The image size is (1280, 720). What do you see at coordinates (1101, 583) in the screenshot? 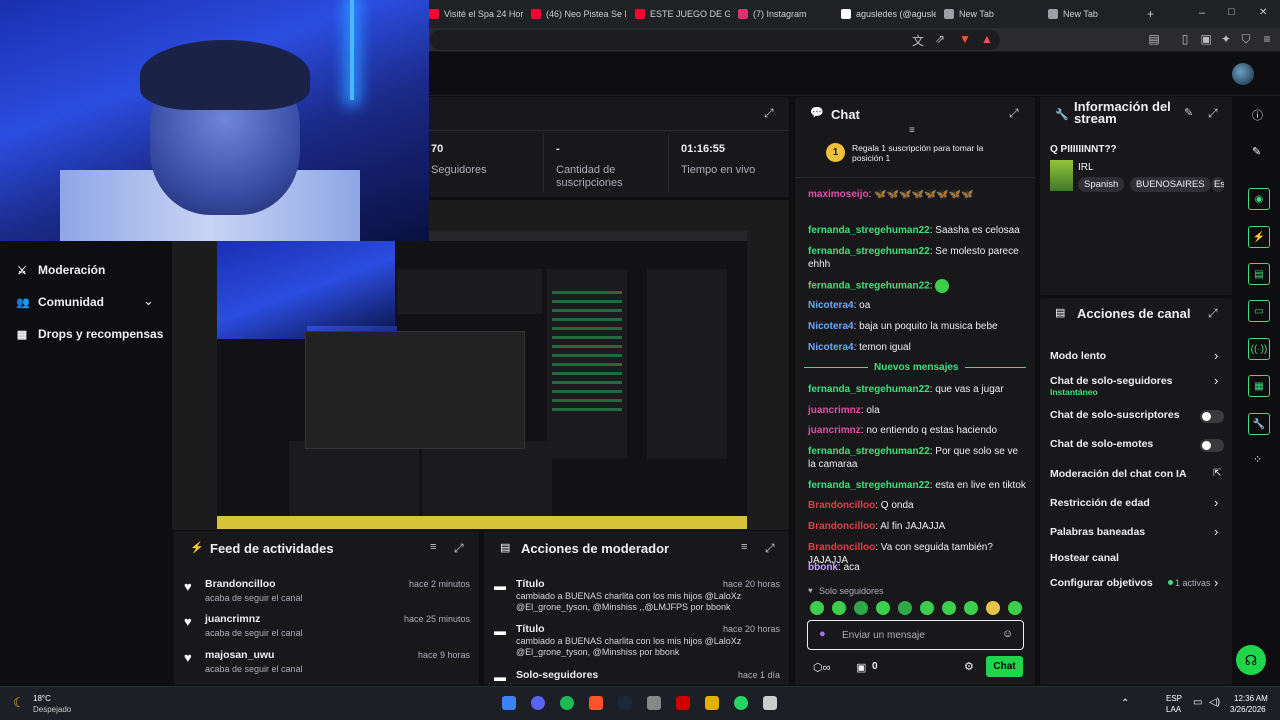
I see `action-configurar-objetivos: Configurar objetivos` at bounding box center [1101, 583].